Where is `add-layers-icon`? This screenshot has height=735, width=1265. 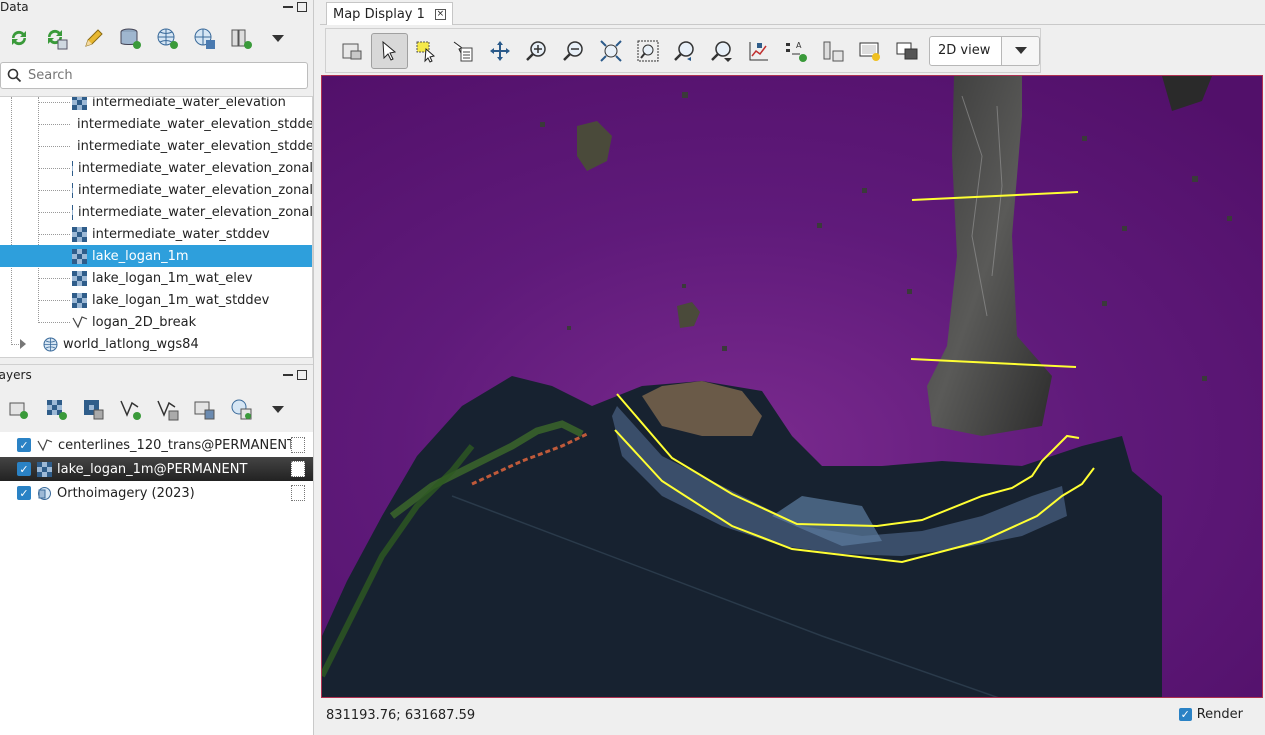
add-layers-icon is located at coordinates (18, 410).